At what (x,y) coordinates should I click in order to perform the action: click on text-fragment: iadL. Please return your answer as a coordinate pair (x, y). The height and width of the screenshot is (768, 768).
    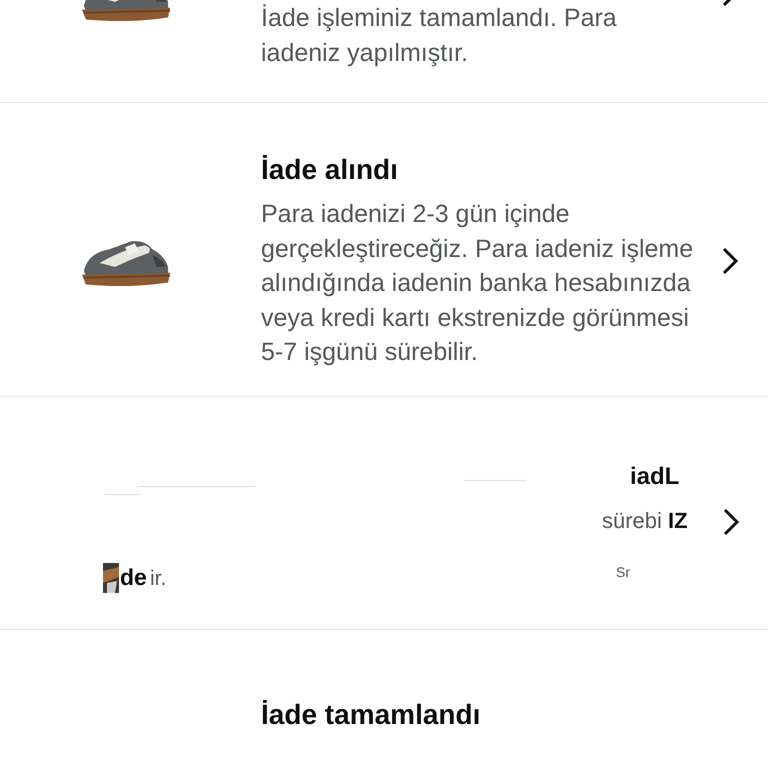
    Looking at the image, I should click on (655, 476).